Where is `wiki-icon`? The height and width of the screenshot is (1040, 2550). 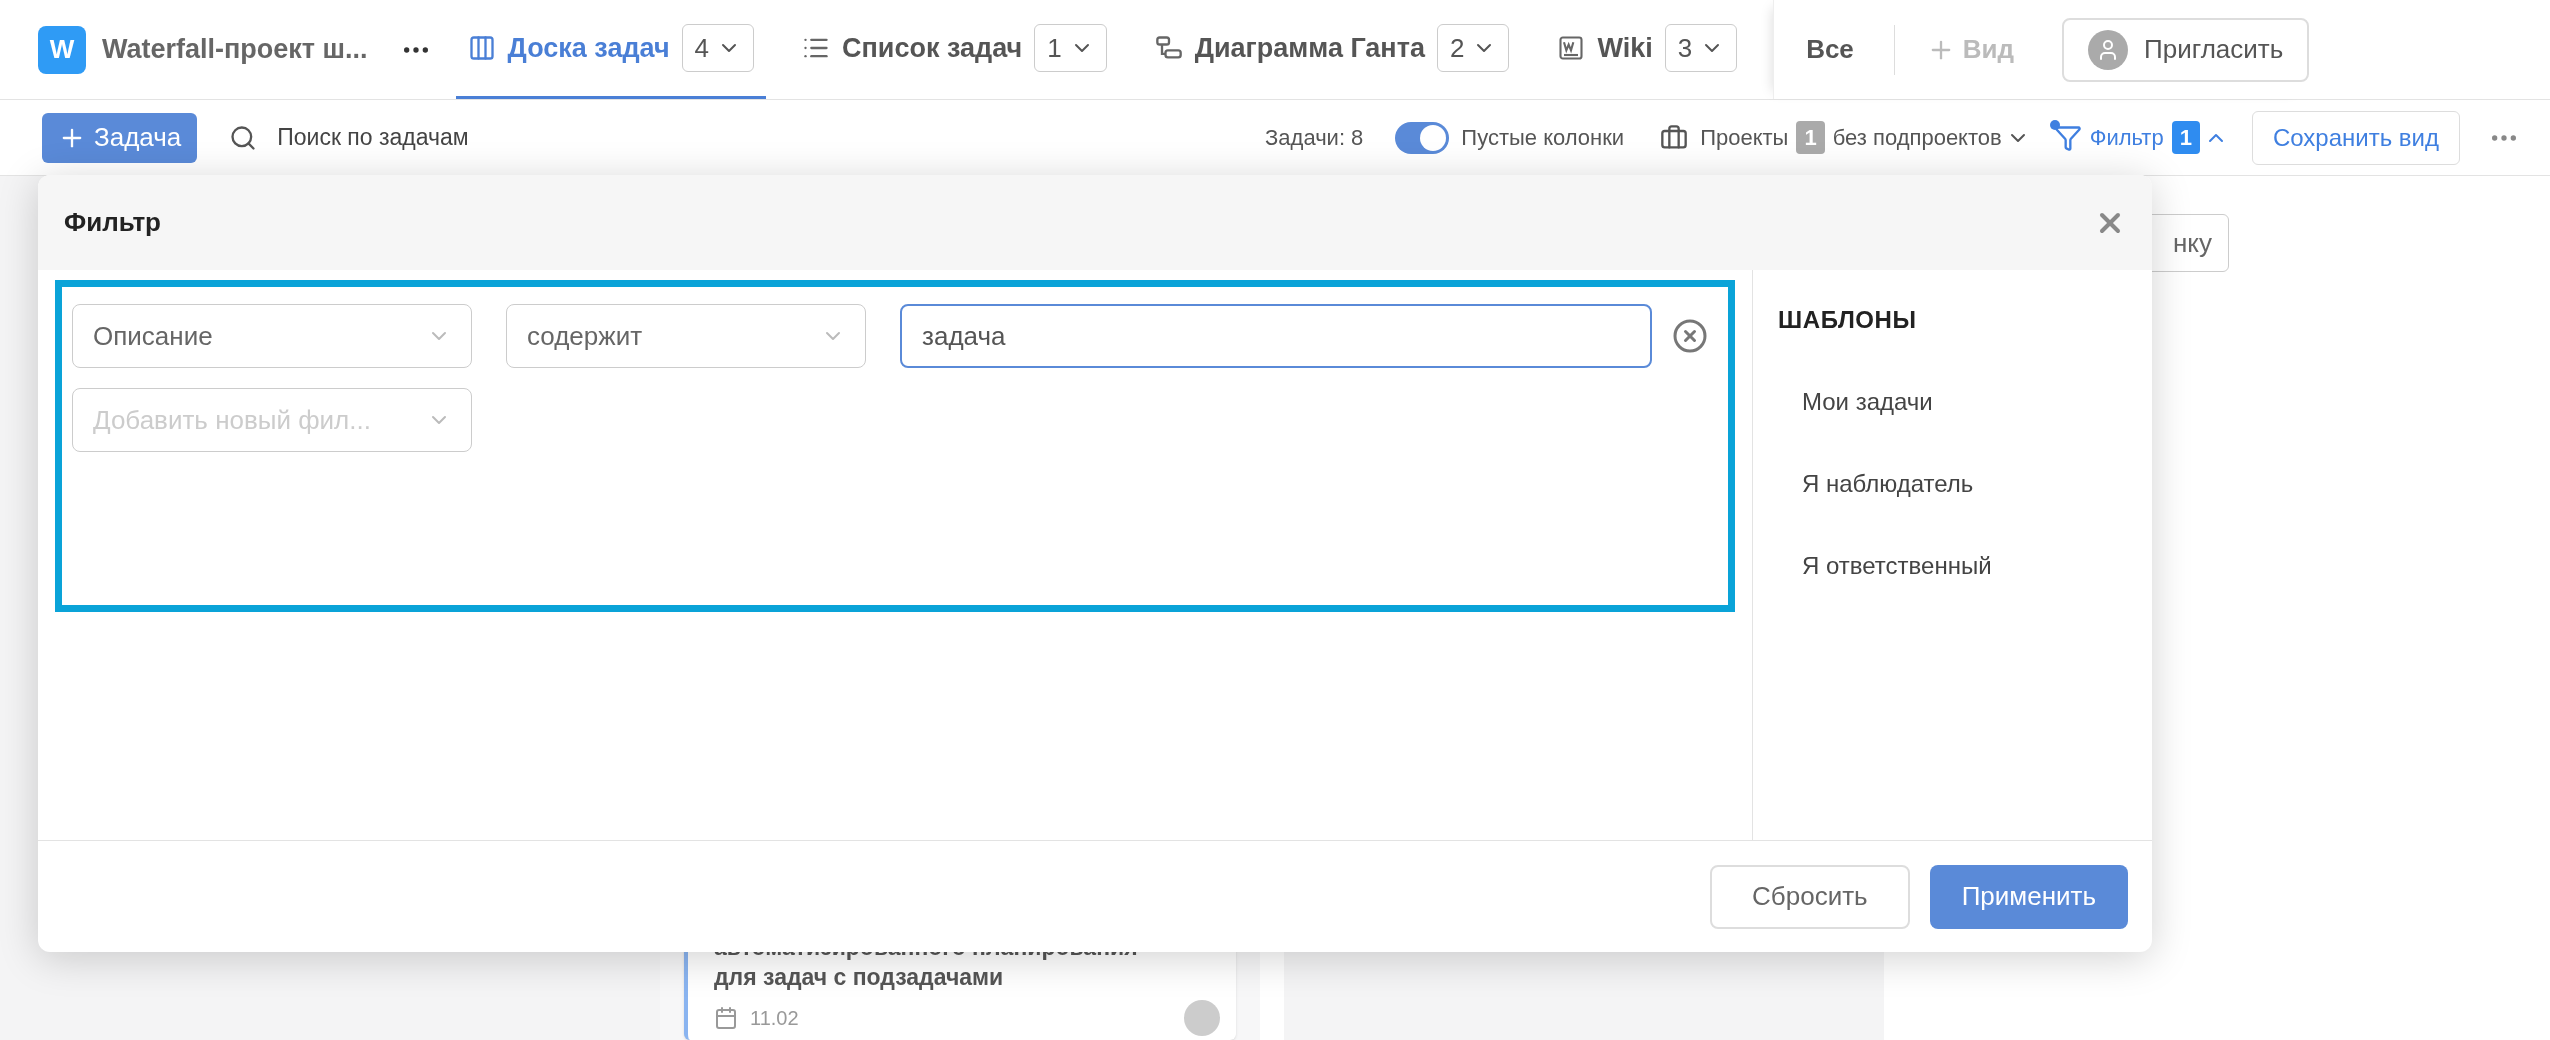 wiki-icon is located at coordinates (1571, 48).